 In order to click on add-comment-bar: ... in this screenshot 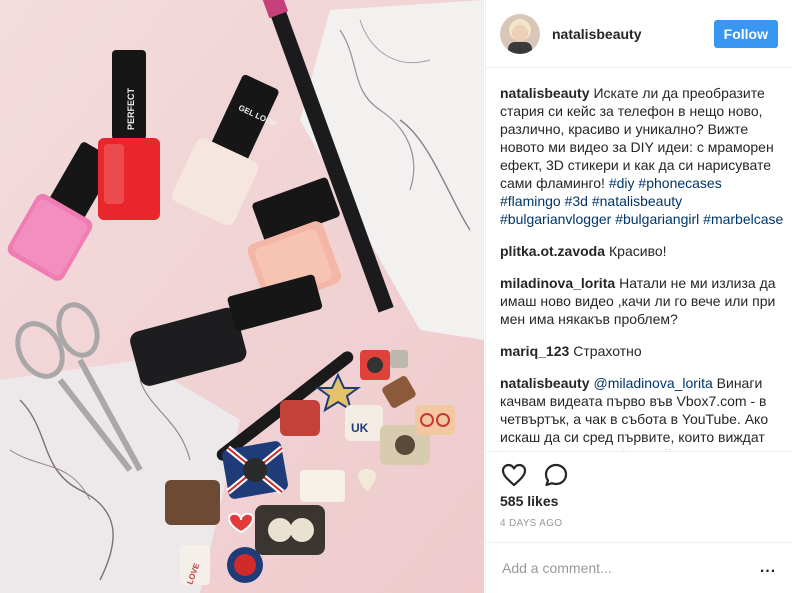, I will do `click(639, 567)`.